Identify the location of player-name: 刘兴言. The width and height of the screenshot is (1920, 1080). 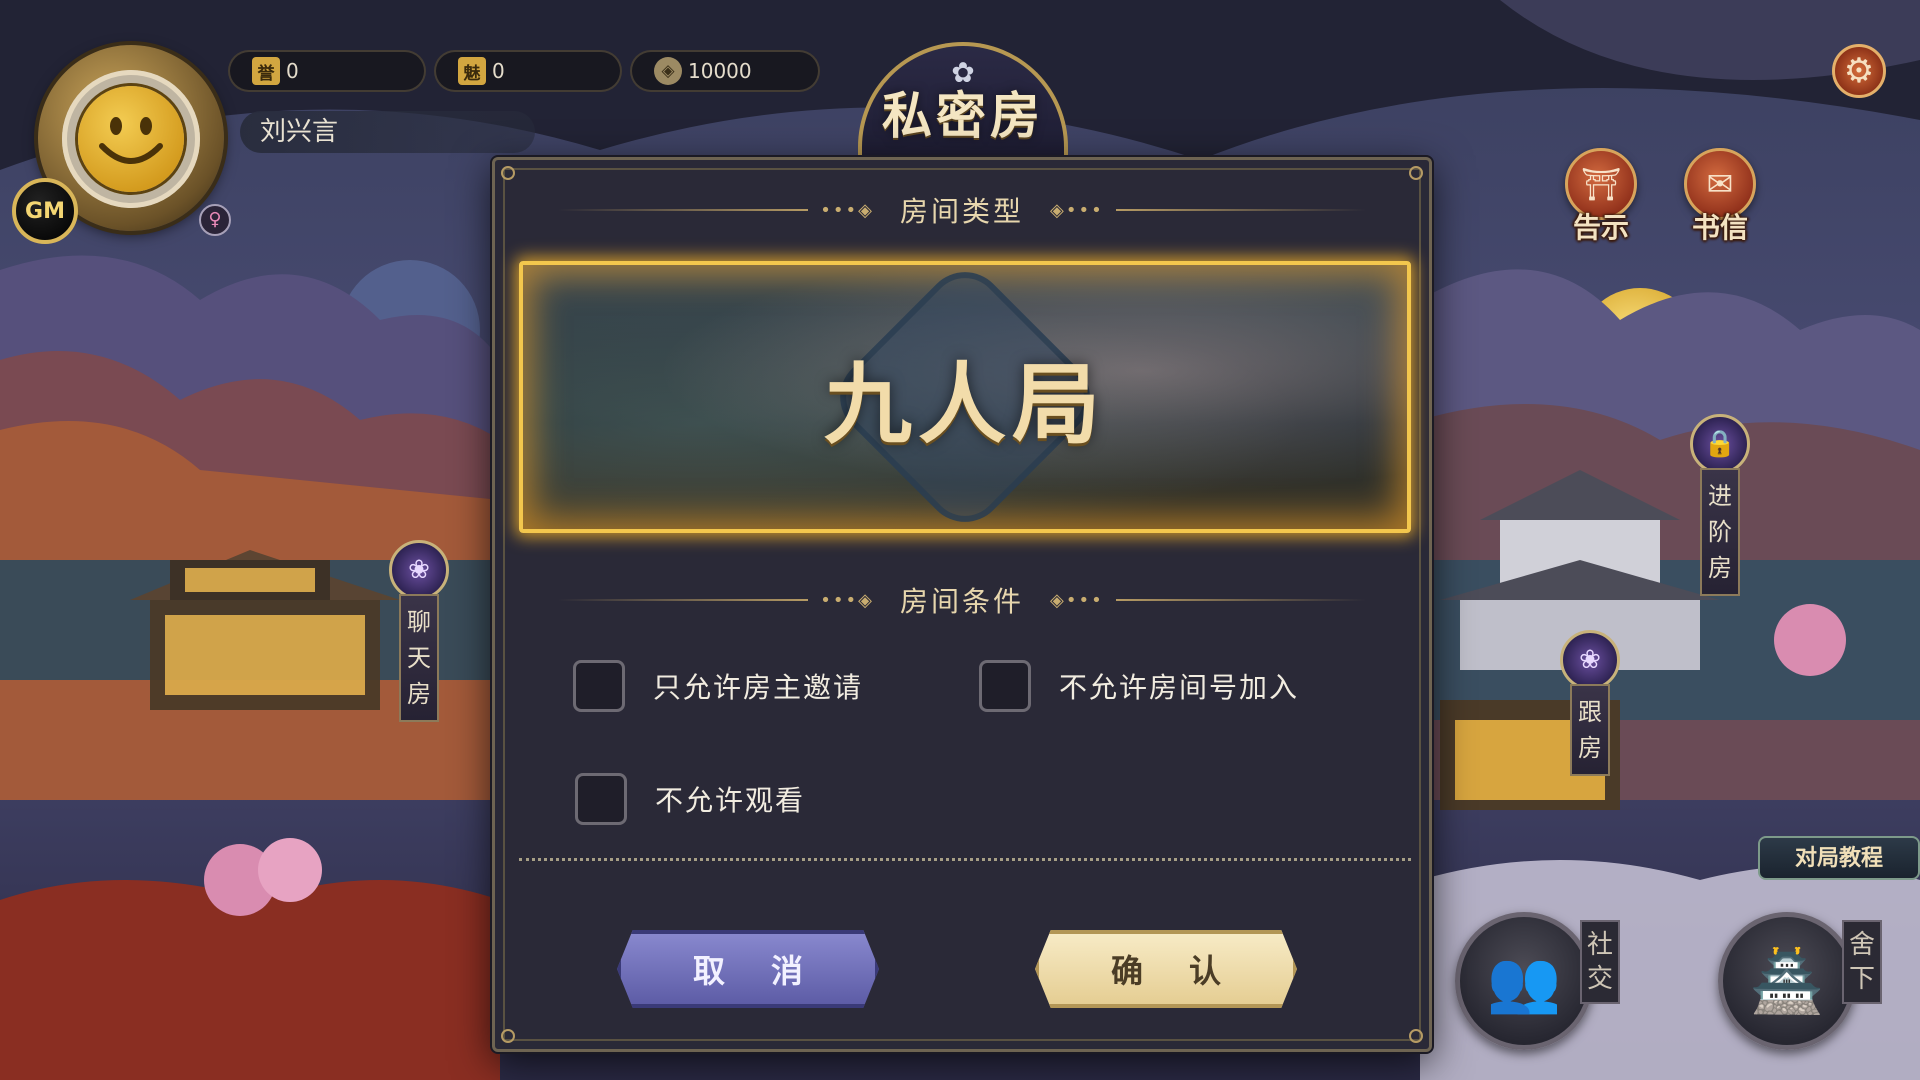
(387, 132).